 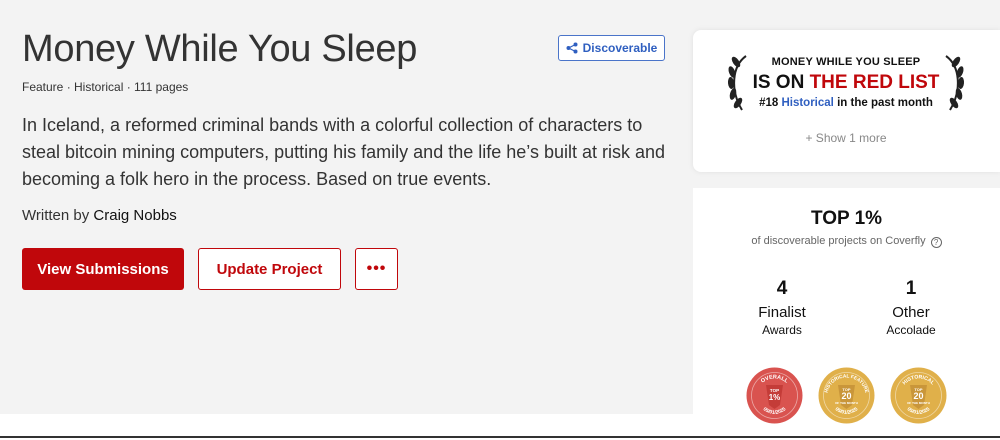 I want to click on red-list-name: THE RED LIST, so click(x=874, y=82).